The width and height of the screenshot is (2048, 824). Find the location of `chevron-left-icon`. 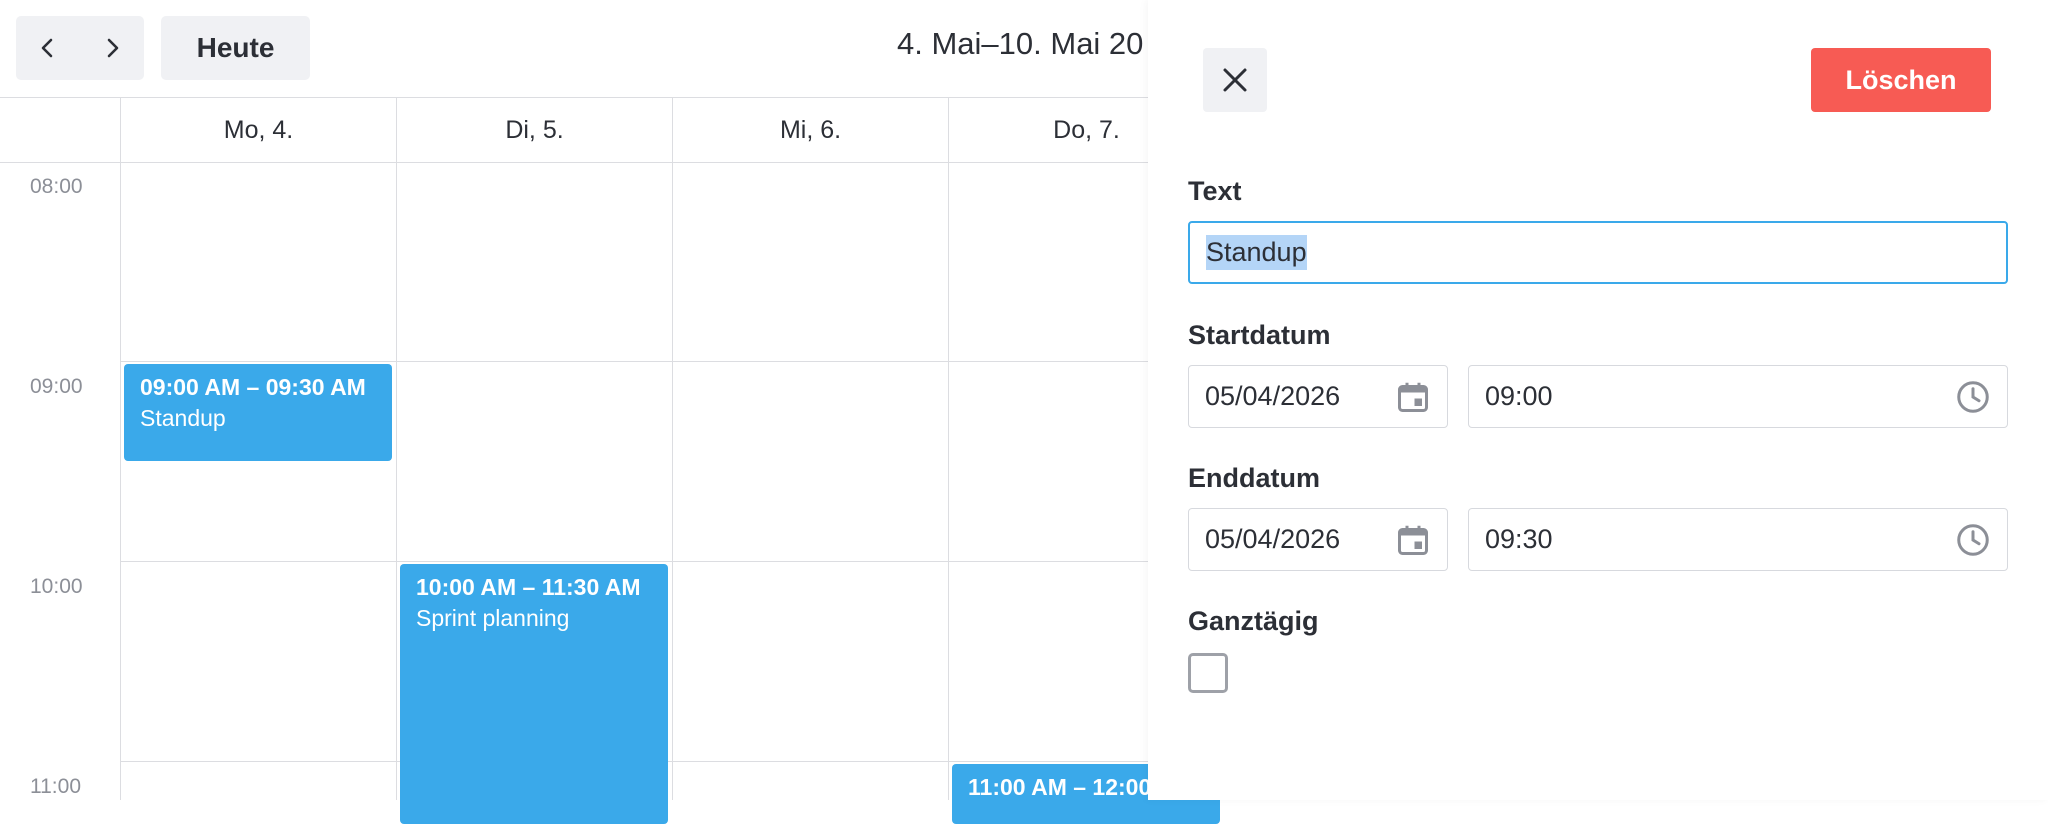

chevron-left-icon is located at coordinates (47, 48).